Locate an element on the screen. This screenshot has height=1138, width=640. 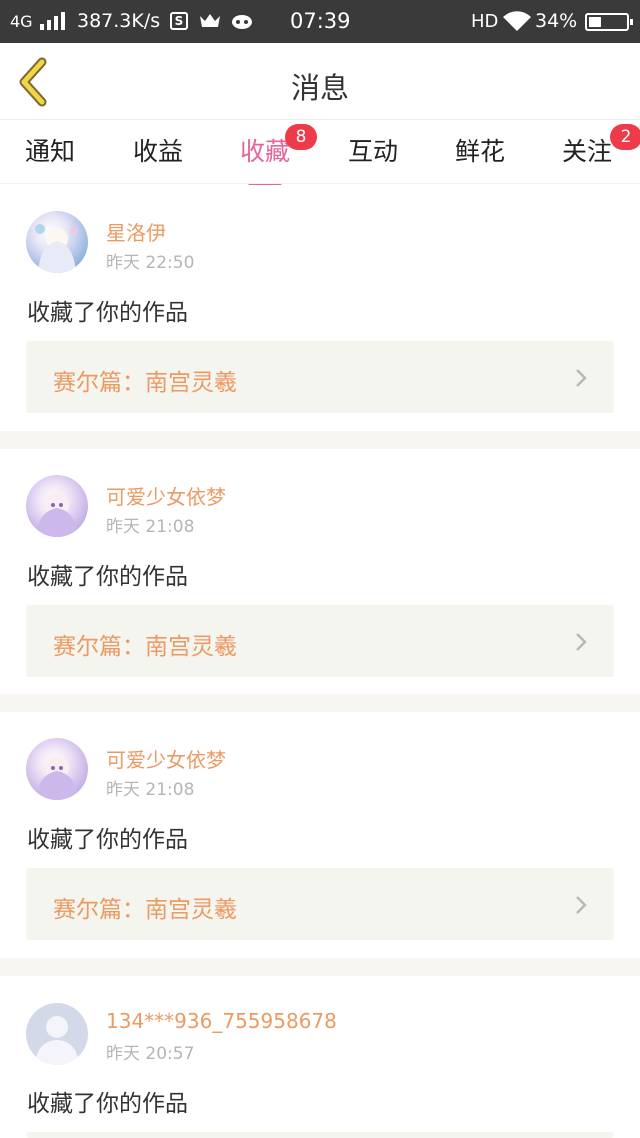
network-type: 4G is located at coordinates (21, 21).